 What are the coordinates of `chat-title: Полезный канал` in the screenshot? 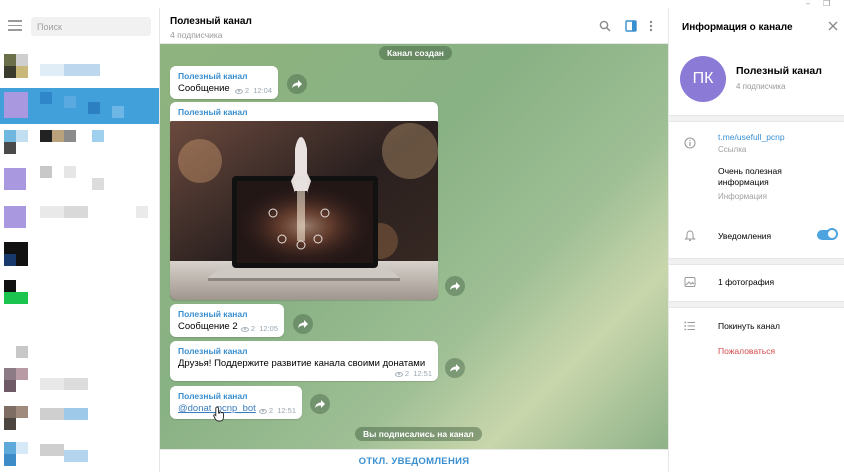 It's located at (211, 21).